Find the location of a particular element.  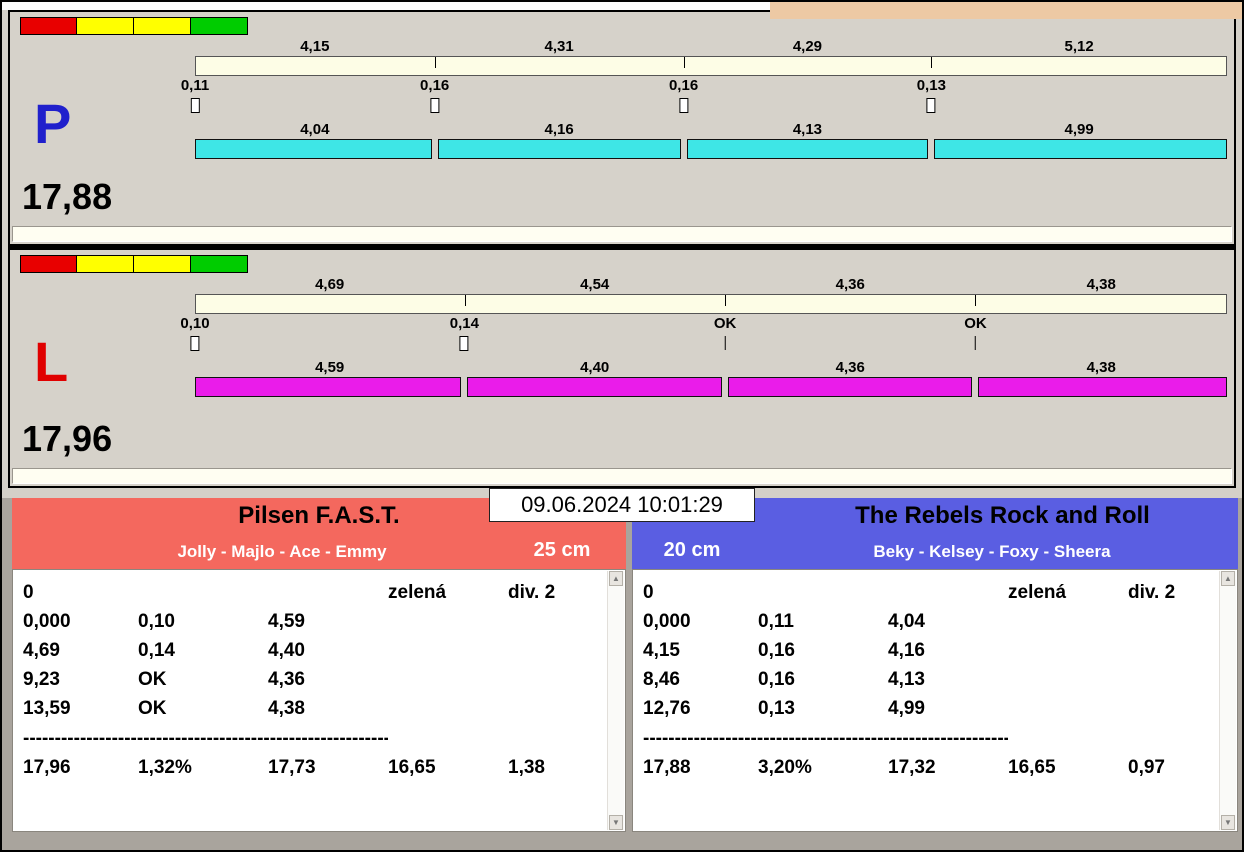

start-light-yellow1-icon is located at coordinates (105, 26).